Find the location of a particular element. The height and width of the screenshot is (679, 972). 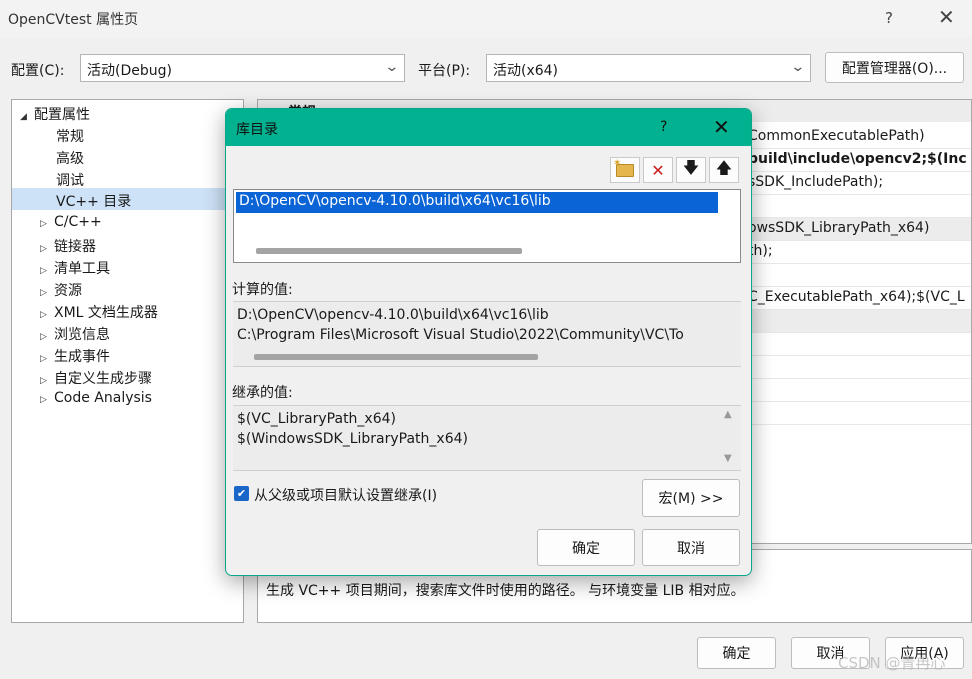

tree-item-cpp: ▷ C/C++ is located at coordinates (71, 222).